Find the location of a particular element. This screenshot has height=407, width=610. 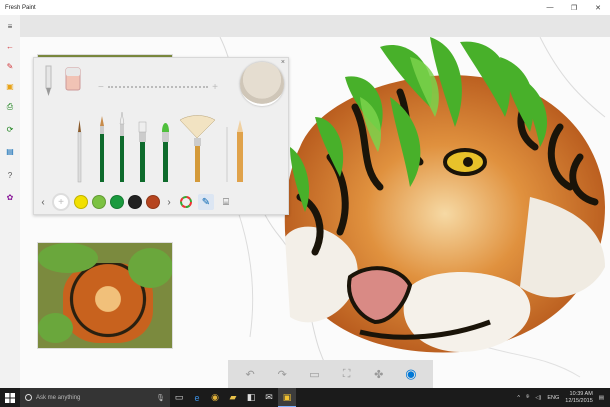

fan-icon: ✤ is located at coordinates (379, 374).